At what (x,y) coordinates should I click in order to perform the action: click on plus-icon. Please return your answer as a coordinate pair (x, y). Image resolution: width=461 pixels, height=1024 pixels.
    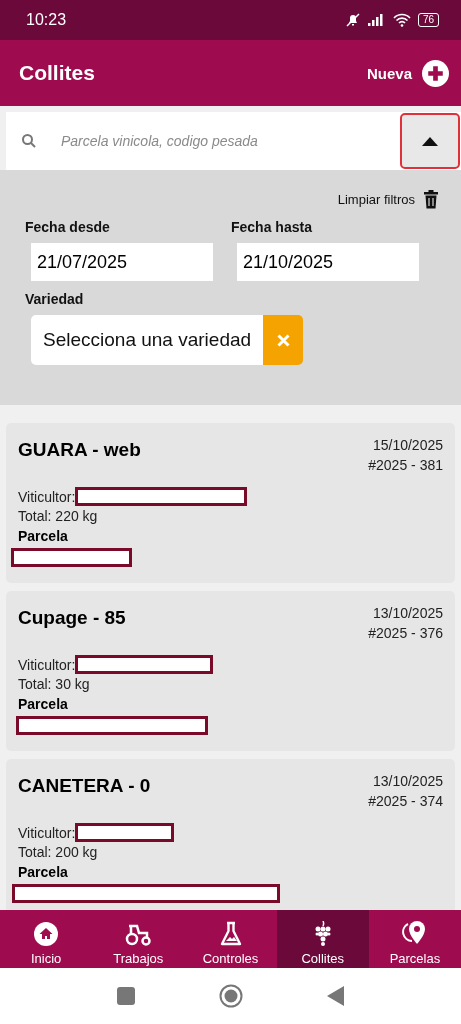
    Looking at the image, I should click on (435, 73).